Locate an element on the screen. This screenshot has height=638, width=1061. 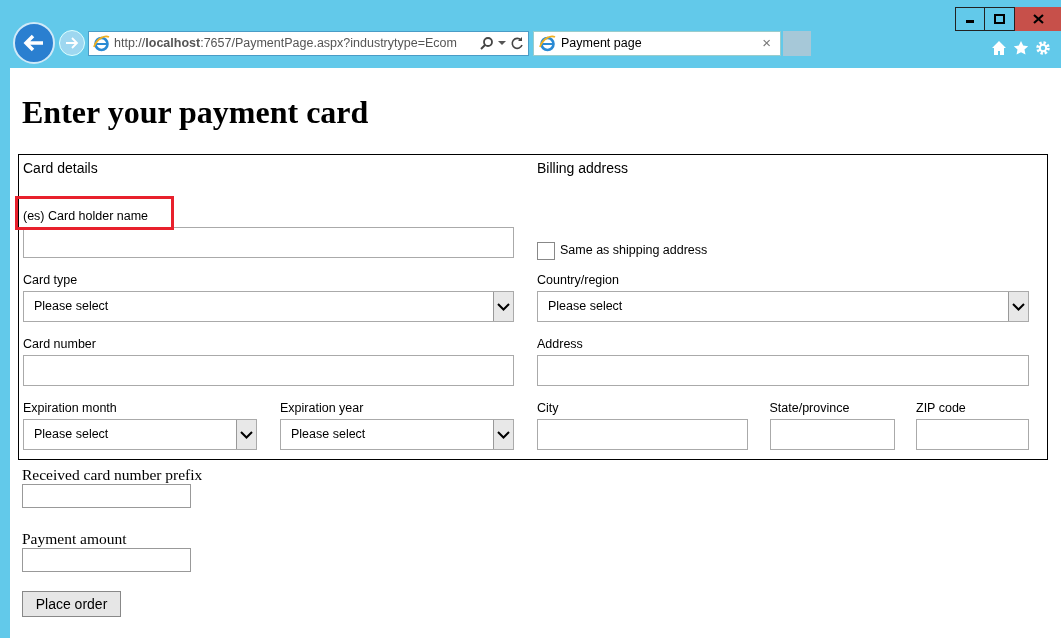
field-label: State/province is located at coordinates (809, 408).